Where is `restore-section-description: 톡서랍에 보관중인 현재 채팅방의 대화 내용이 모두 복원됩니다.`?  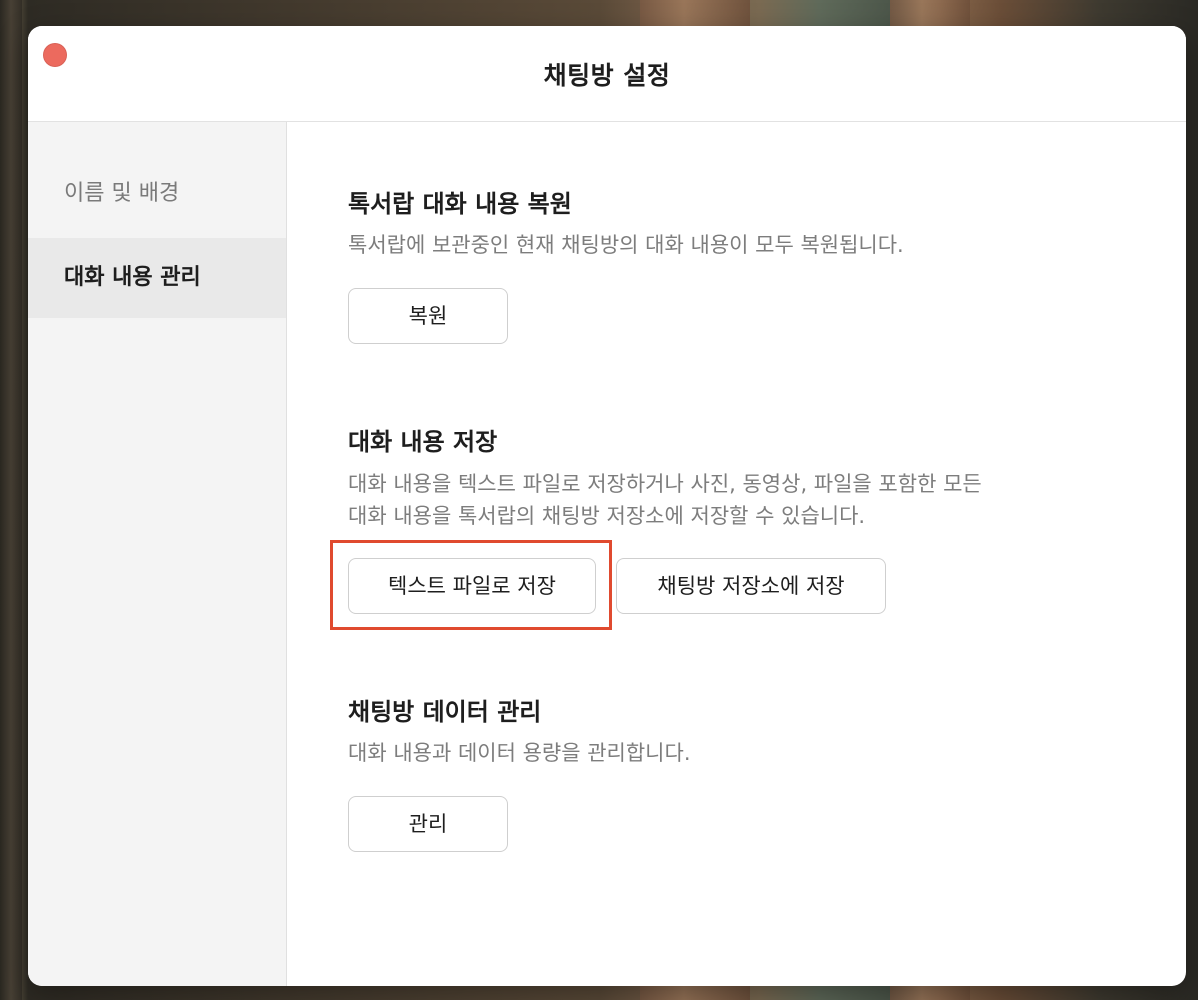
restore-section-description: 톡서랍에 보관중인 현재 채팅방의 대화 내용이 모두 복원됩니다. is located at coordinates (626, 245).